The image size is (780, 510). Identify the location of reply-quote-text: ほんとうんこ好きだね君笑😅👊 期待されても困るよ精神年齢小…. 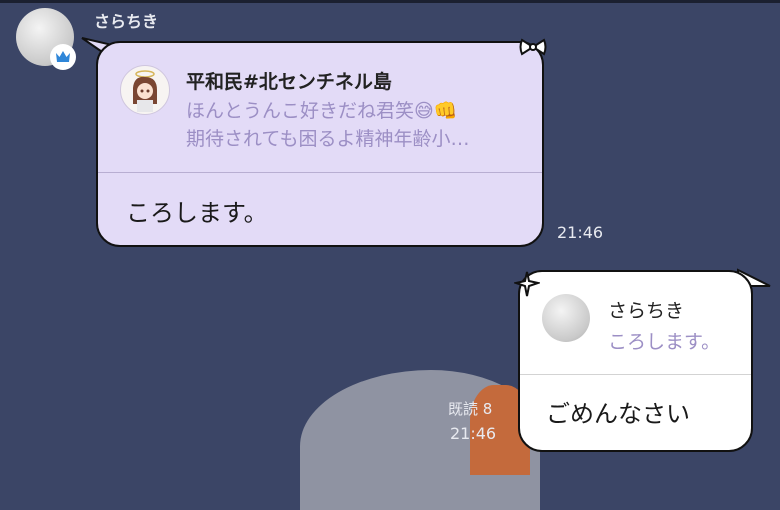
(358, 125).